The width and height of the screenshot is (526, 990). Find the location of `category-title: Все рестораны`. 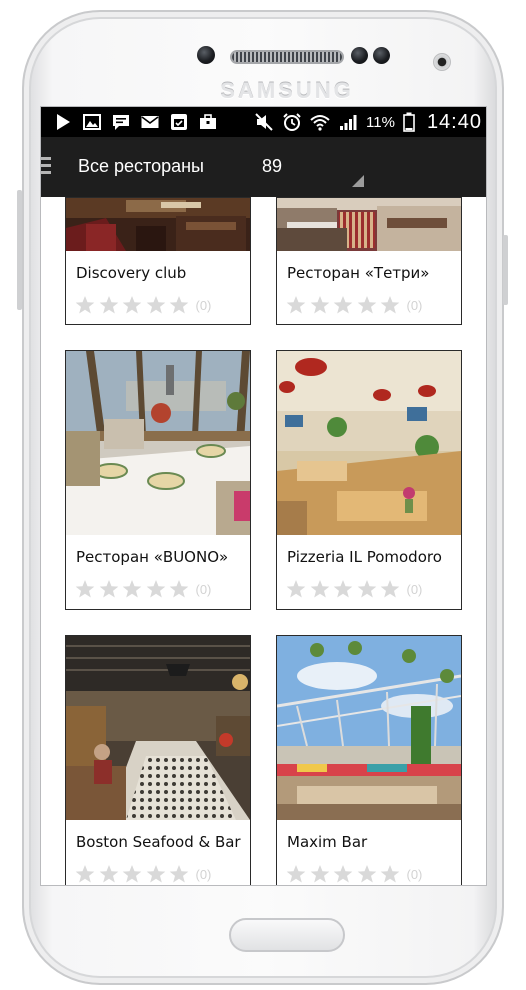

category-title: Все рестораны is located at coordinates (141, 166).